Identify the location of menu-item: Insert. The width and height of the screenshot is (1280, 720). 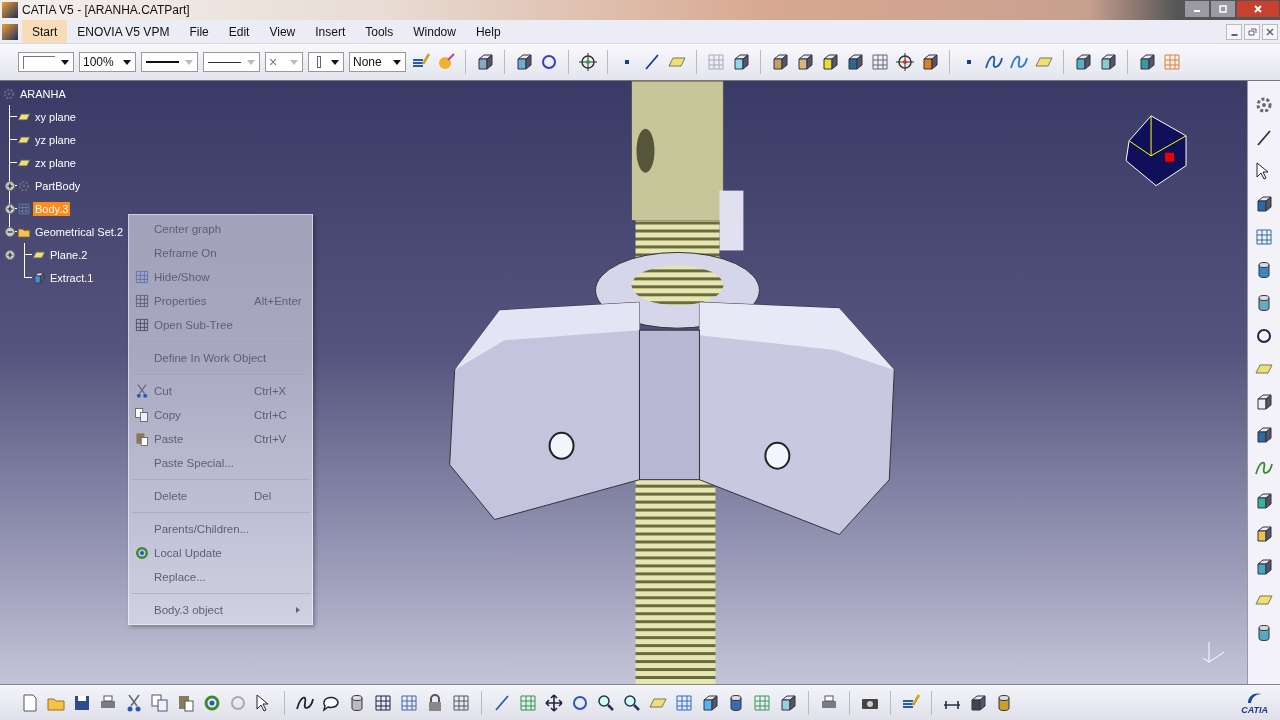
(330, 31).